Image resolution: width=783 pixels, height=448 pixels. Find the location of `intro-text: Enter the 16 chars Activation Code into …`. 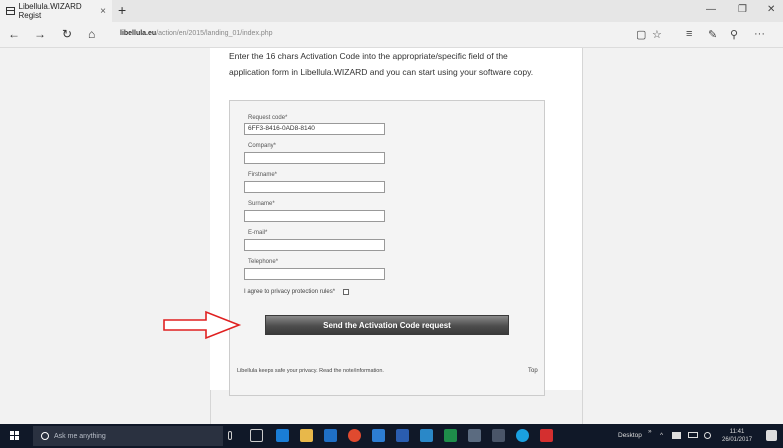

intro-text: Enter the 16 chars Activation Code into … is located at coordinates (399, 64).